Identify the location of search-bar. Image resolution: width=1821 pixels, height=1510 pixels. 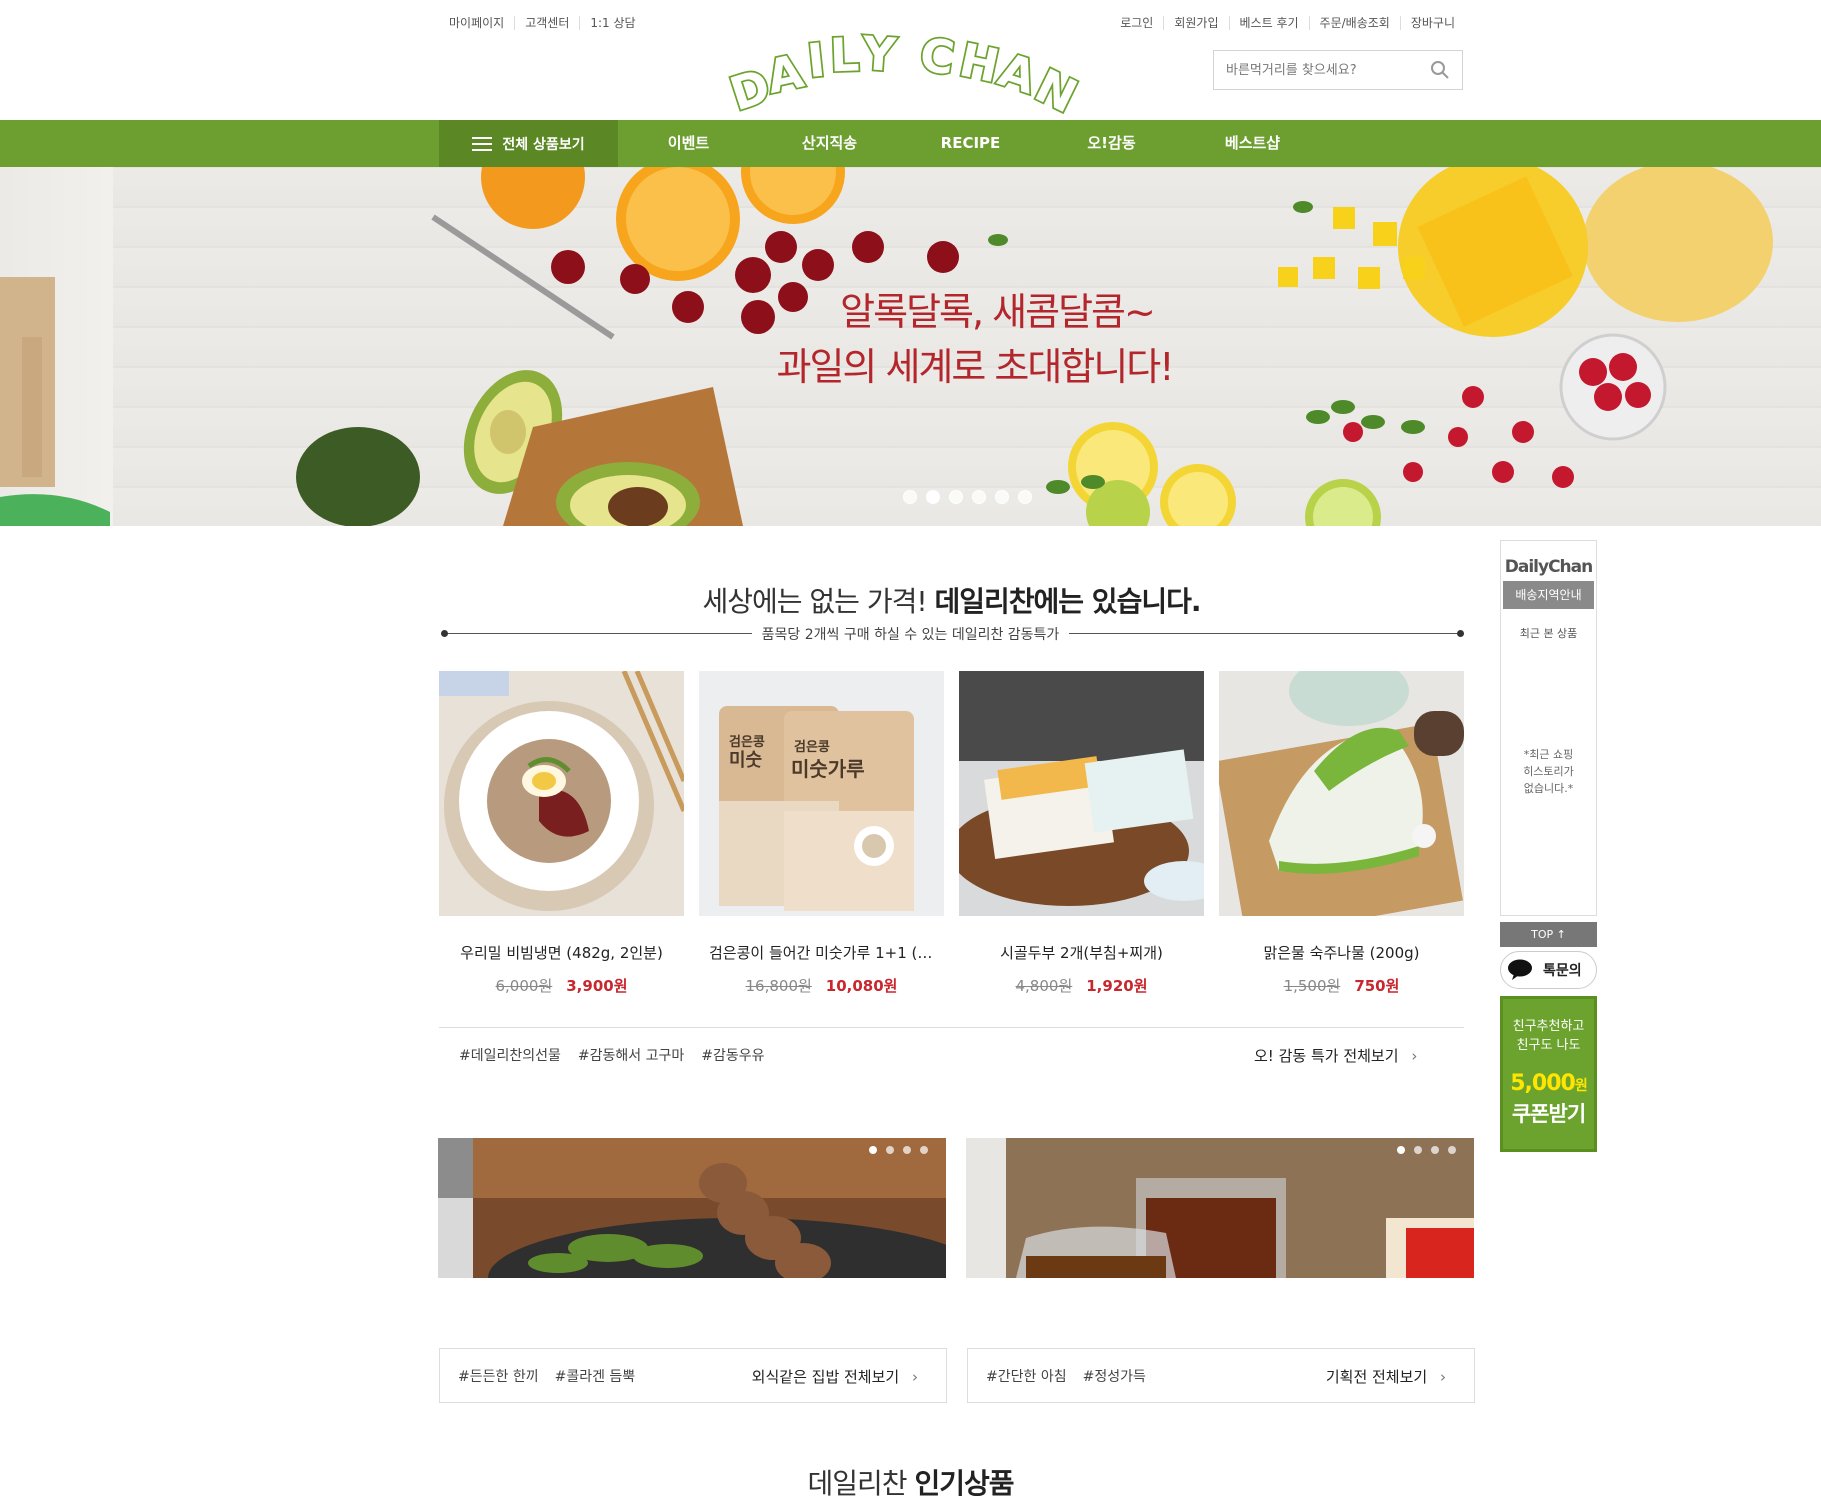
(1338, 70).